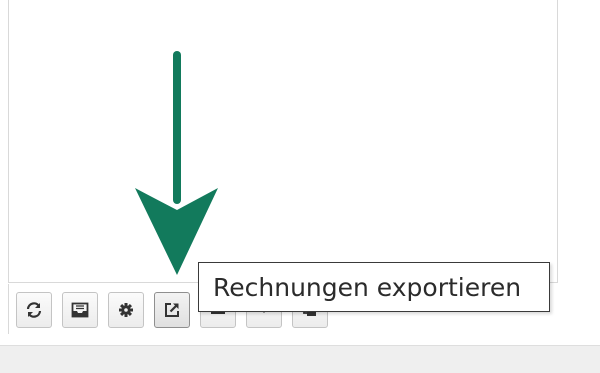 The height and width of the screenshot is (373, 600). I want to click on export-invoices-button, so click(172, 310).